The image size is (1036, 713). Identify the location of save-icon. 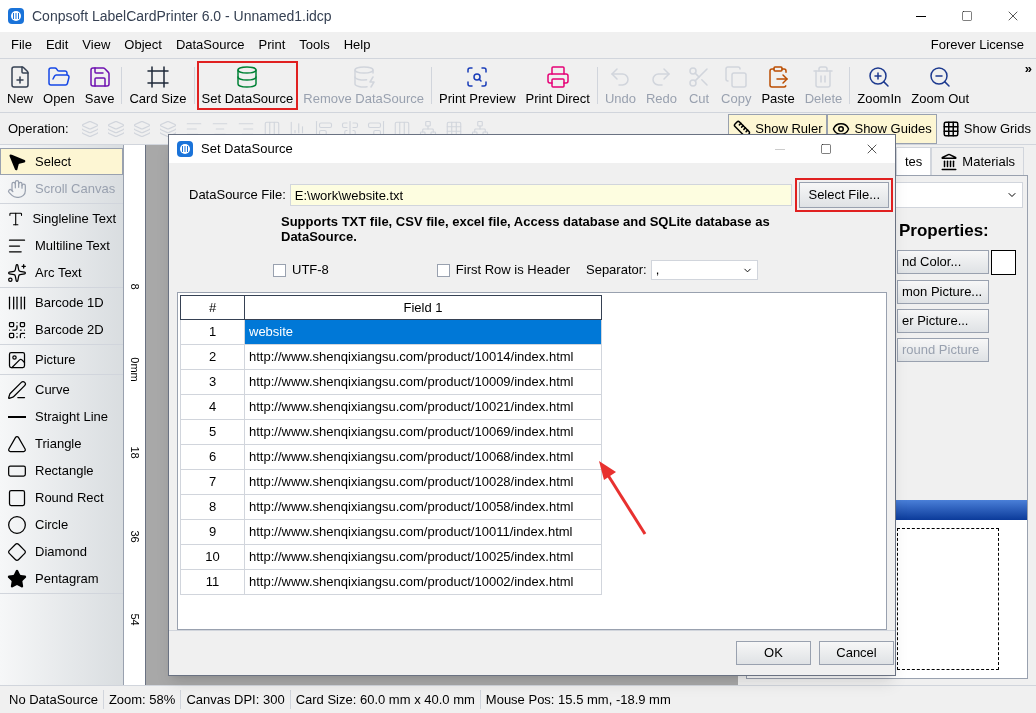
(99, 76).